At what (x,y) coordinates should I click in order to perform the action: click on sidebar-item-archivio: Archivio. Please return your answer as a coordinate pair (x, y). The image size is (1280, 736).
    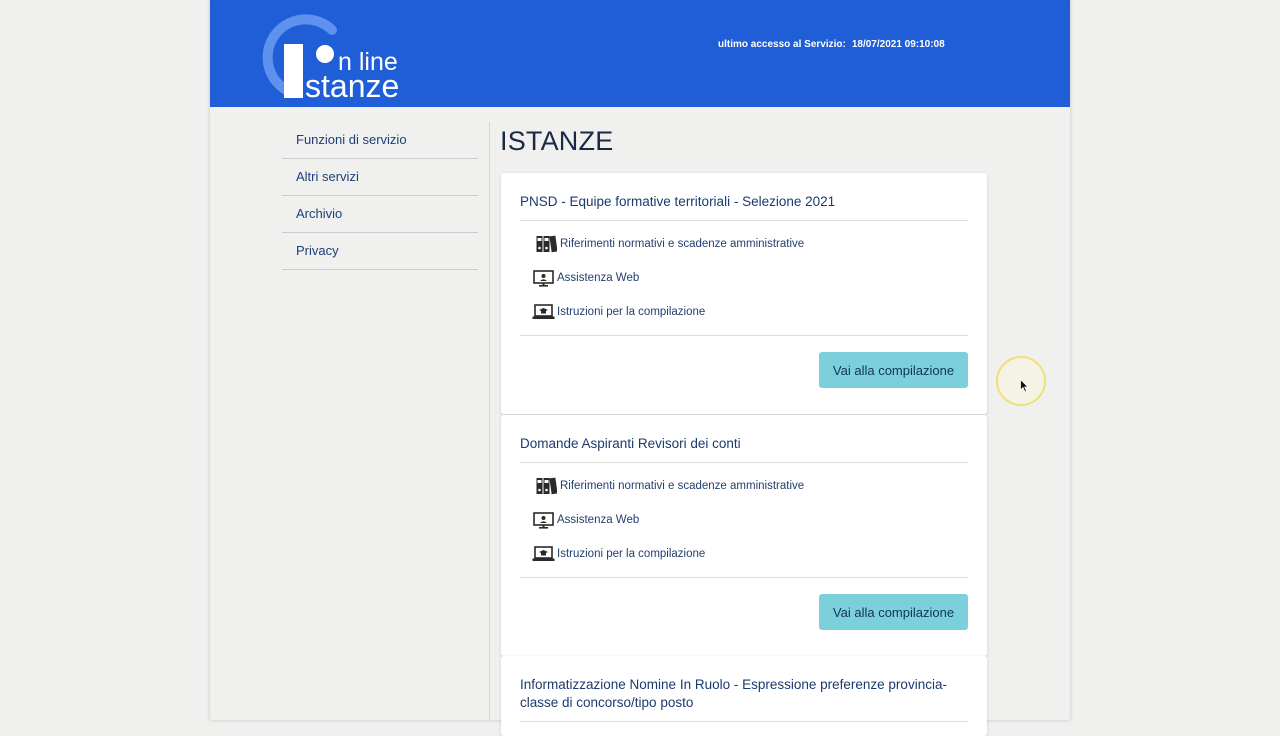
    Looking at the image, I should click on (380, 214).